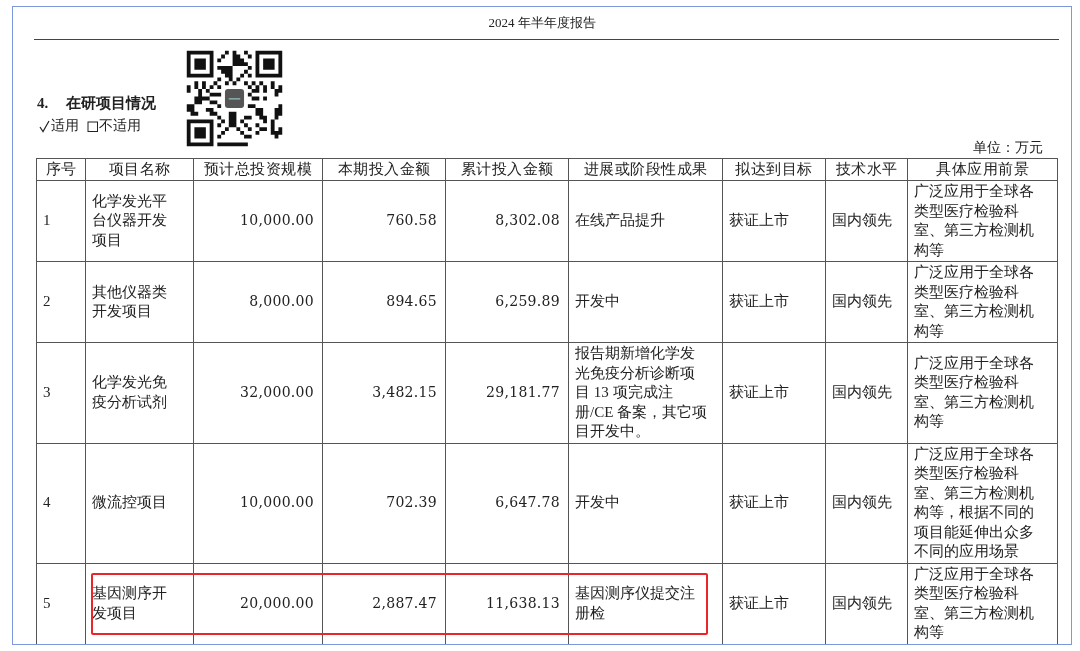 This screenshot has width=1080, height=651. Describe the element at coordinates (507, 169) in the screenshot. I see `column-header: 累计投入金额` at that location.